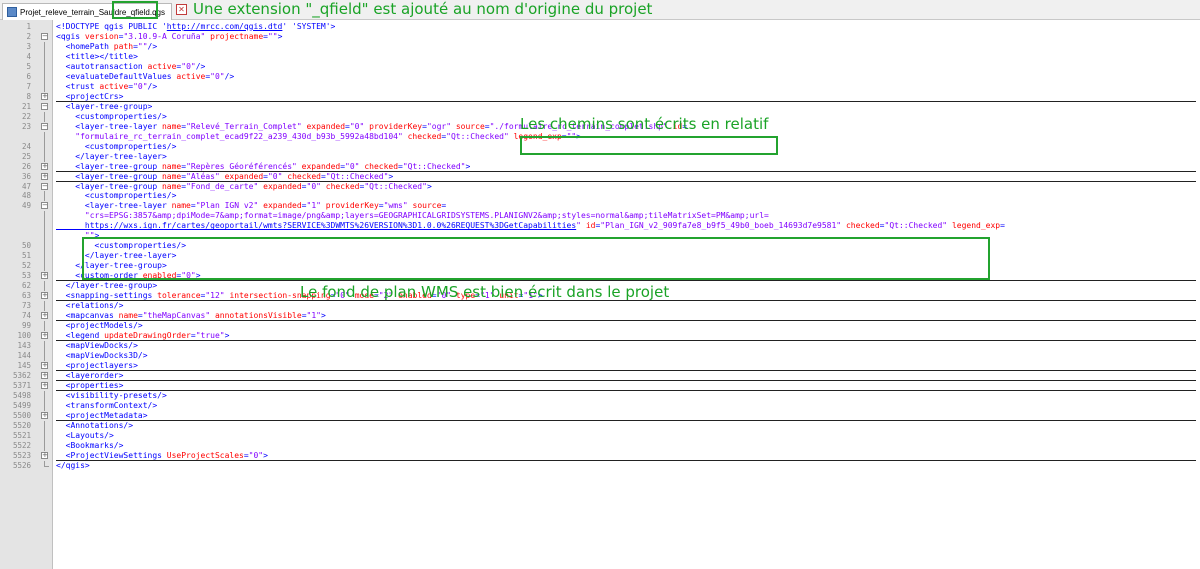  What do you see at coordinates (626, 386) in the screenshot?
I see `code-line: <properties>` at bounding box center [626, 386].